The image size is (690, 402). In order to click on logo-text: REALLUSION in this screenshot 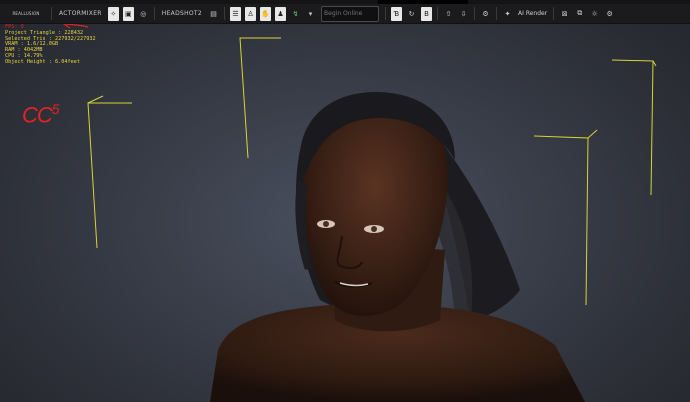, I will do `click(26, 13)`.